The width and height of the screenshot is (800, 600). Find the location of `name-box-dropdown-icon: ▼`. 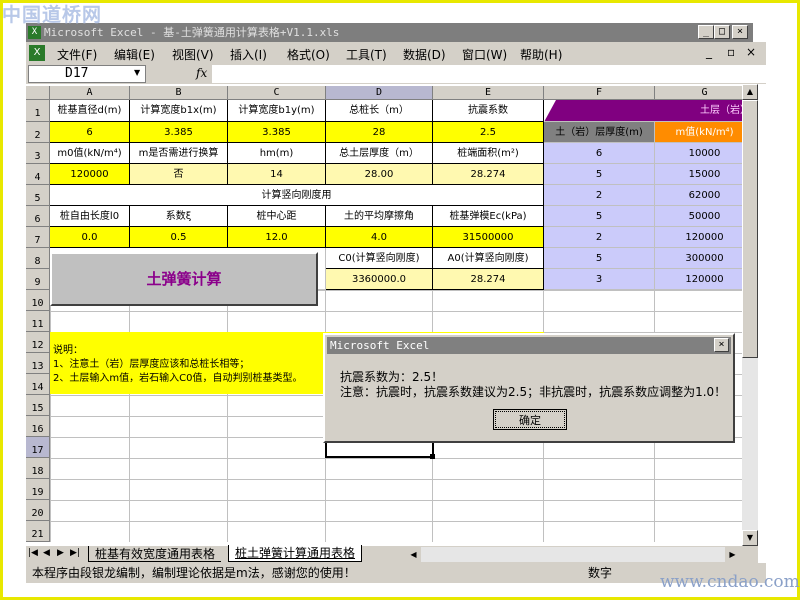

name-box-dropdown-icon: ▼ is located at coordinates (137, 72).